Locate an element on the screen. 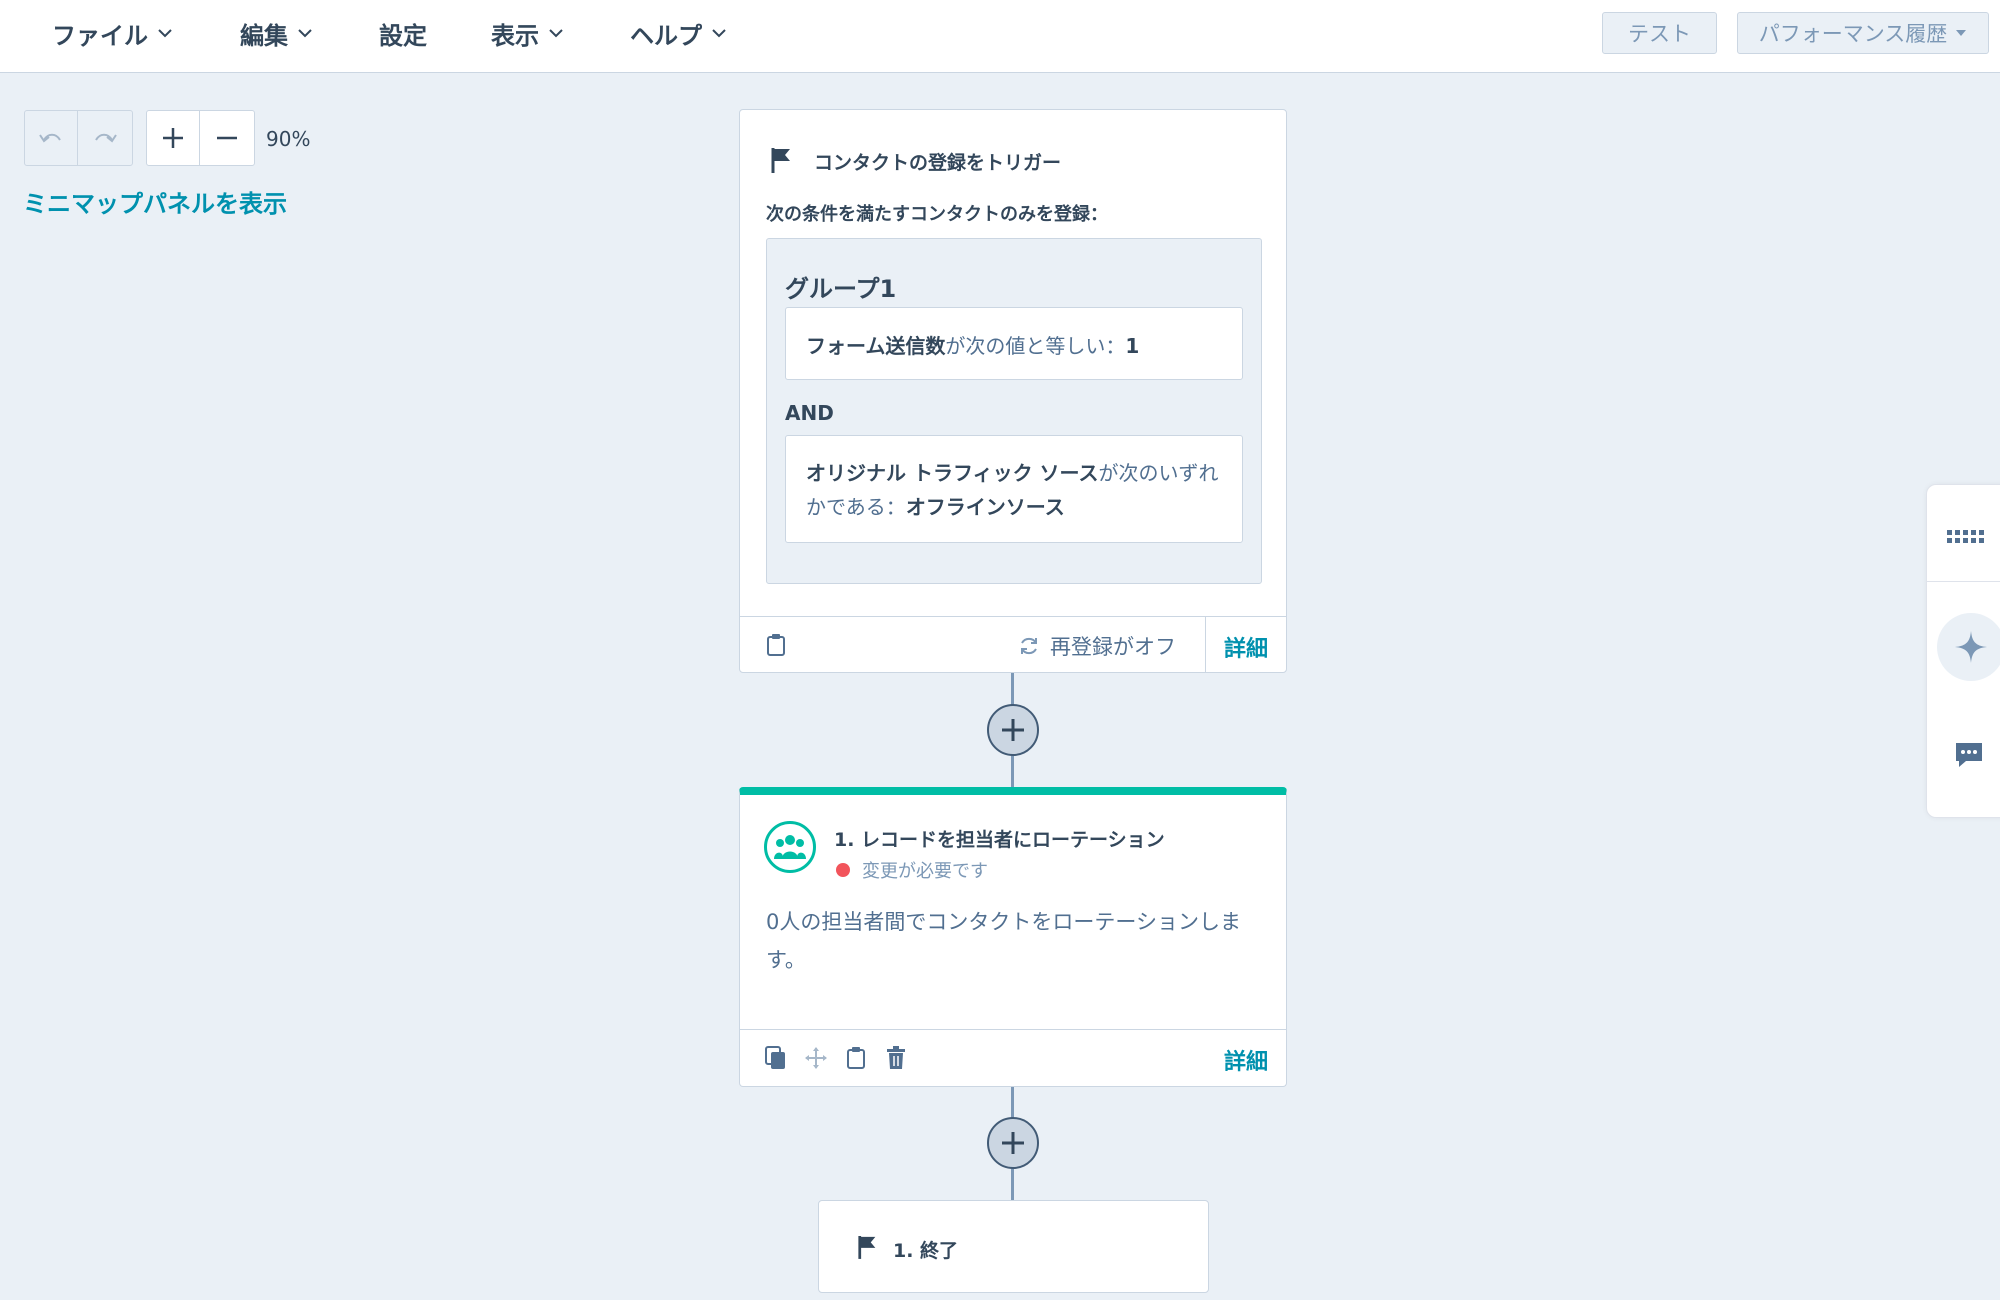 The image size is (2000, 1300). undo-icon is located at coordinates (50, 138).